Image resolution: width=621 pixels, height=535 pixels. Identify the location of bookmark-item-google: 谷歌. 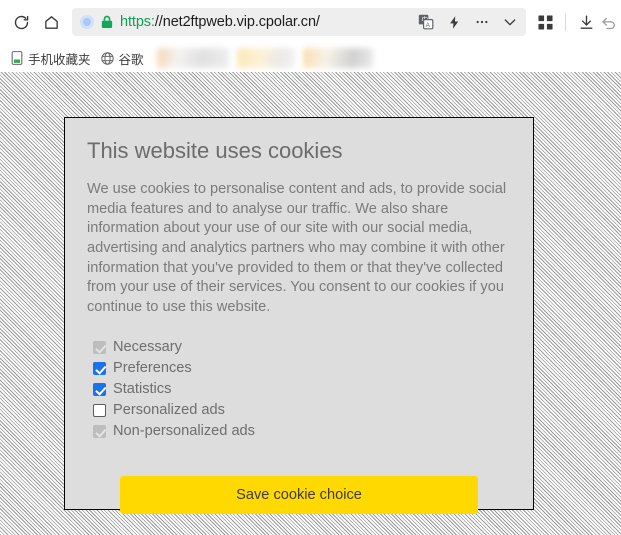
(122, 58).